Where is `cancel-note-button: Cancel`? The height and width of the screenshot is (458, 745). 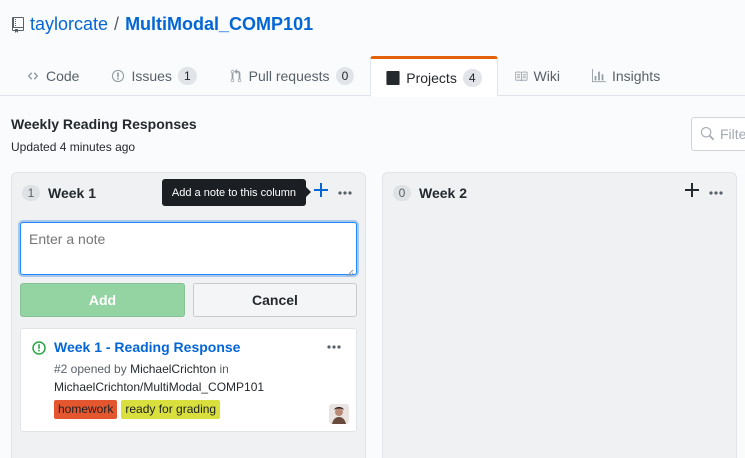
cancel-note-button: Cancel is located at coordinates (275, 300).